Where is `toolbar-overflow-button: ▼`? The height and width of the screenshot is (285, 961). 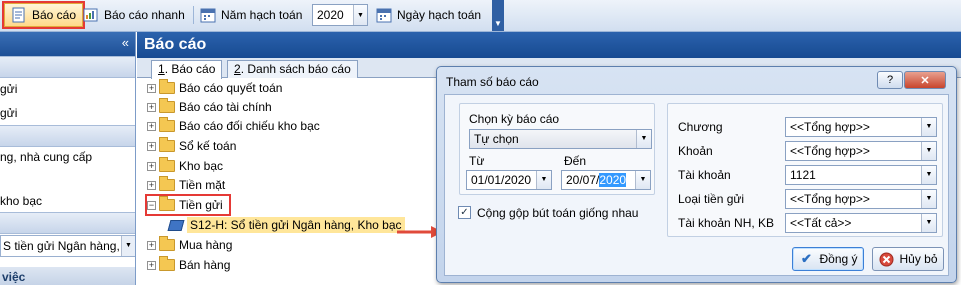 toolbar-overflow-button: ▼ is located at coordinates (498, 15).